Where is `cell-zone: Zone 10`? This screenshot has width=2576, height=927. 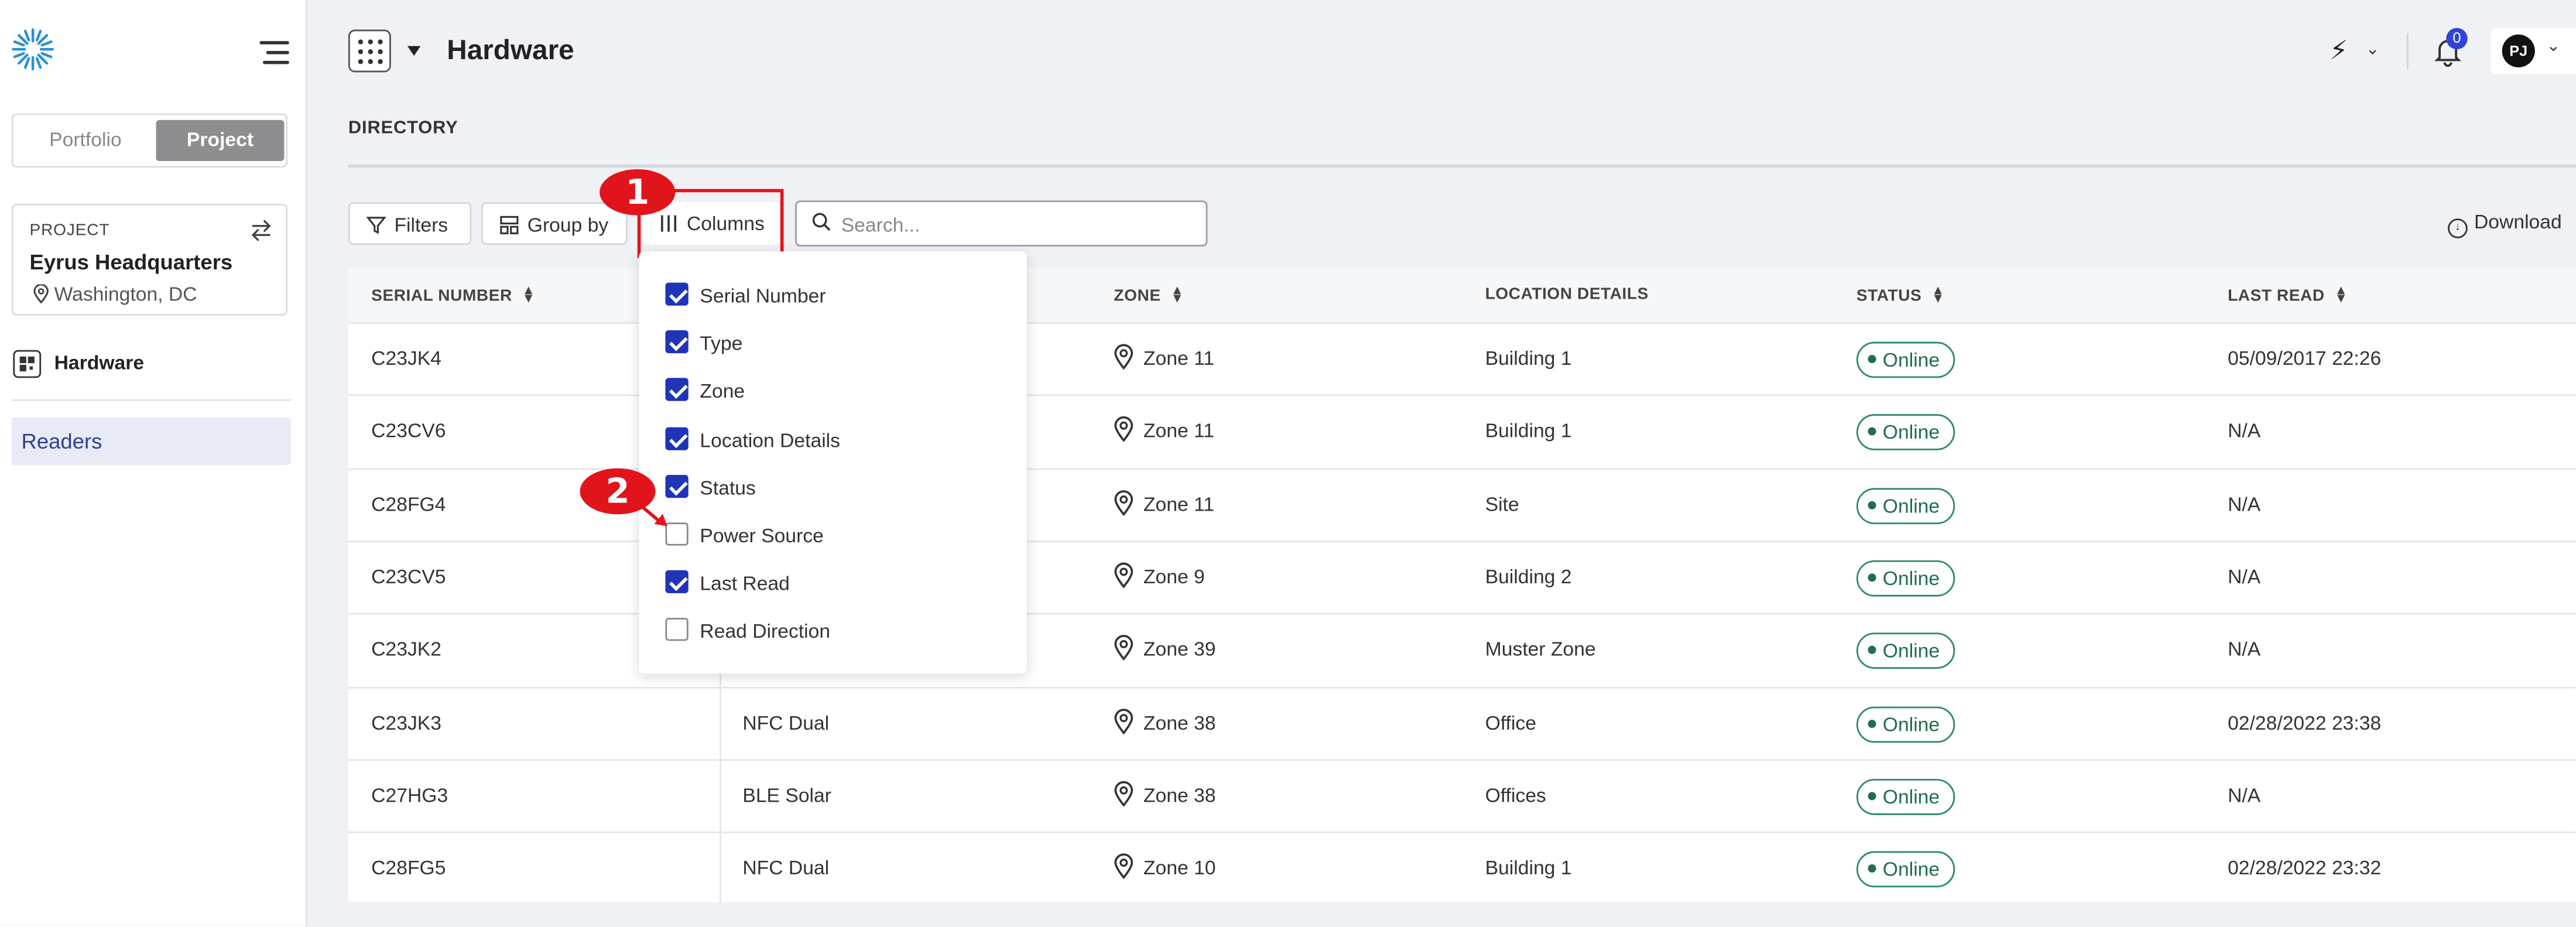 cell-zone: Zone 10 is located at coordinates (1165, 866).